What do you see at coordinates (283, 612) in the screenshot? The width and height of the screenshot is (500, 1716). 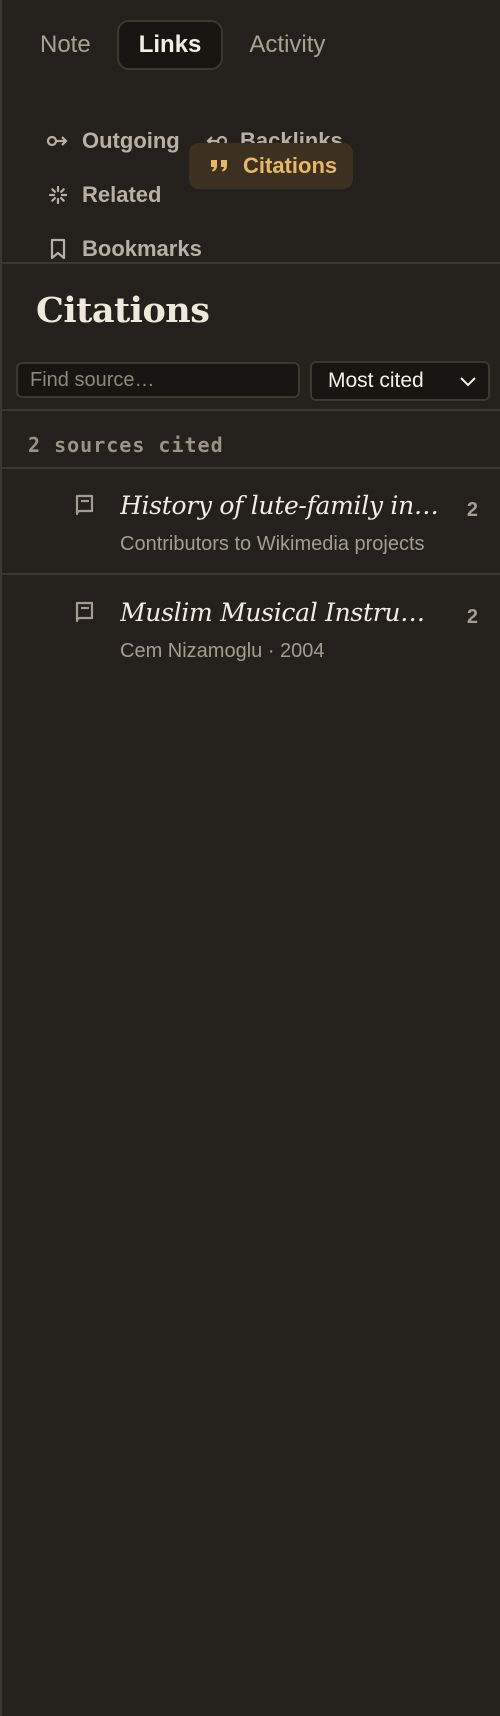 I see `source-title: Muslim Musical Instruments` at bounding box center [283, 612].